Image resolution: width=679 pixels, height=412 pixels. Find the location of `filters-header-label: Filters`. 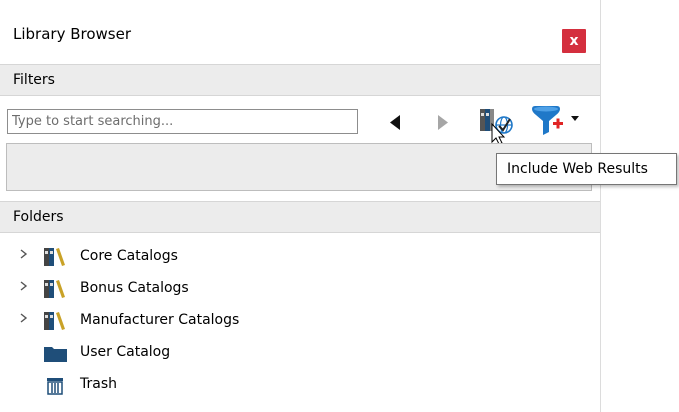

filters-header-label: Filters is located at coordinates (34, 80).